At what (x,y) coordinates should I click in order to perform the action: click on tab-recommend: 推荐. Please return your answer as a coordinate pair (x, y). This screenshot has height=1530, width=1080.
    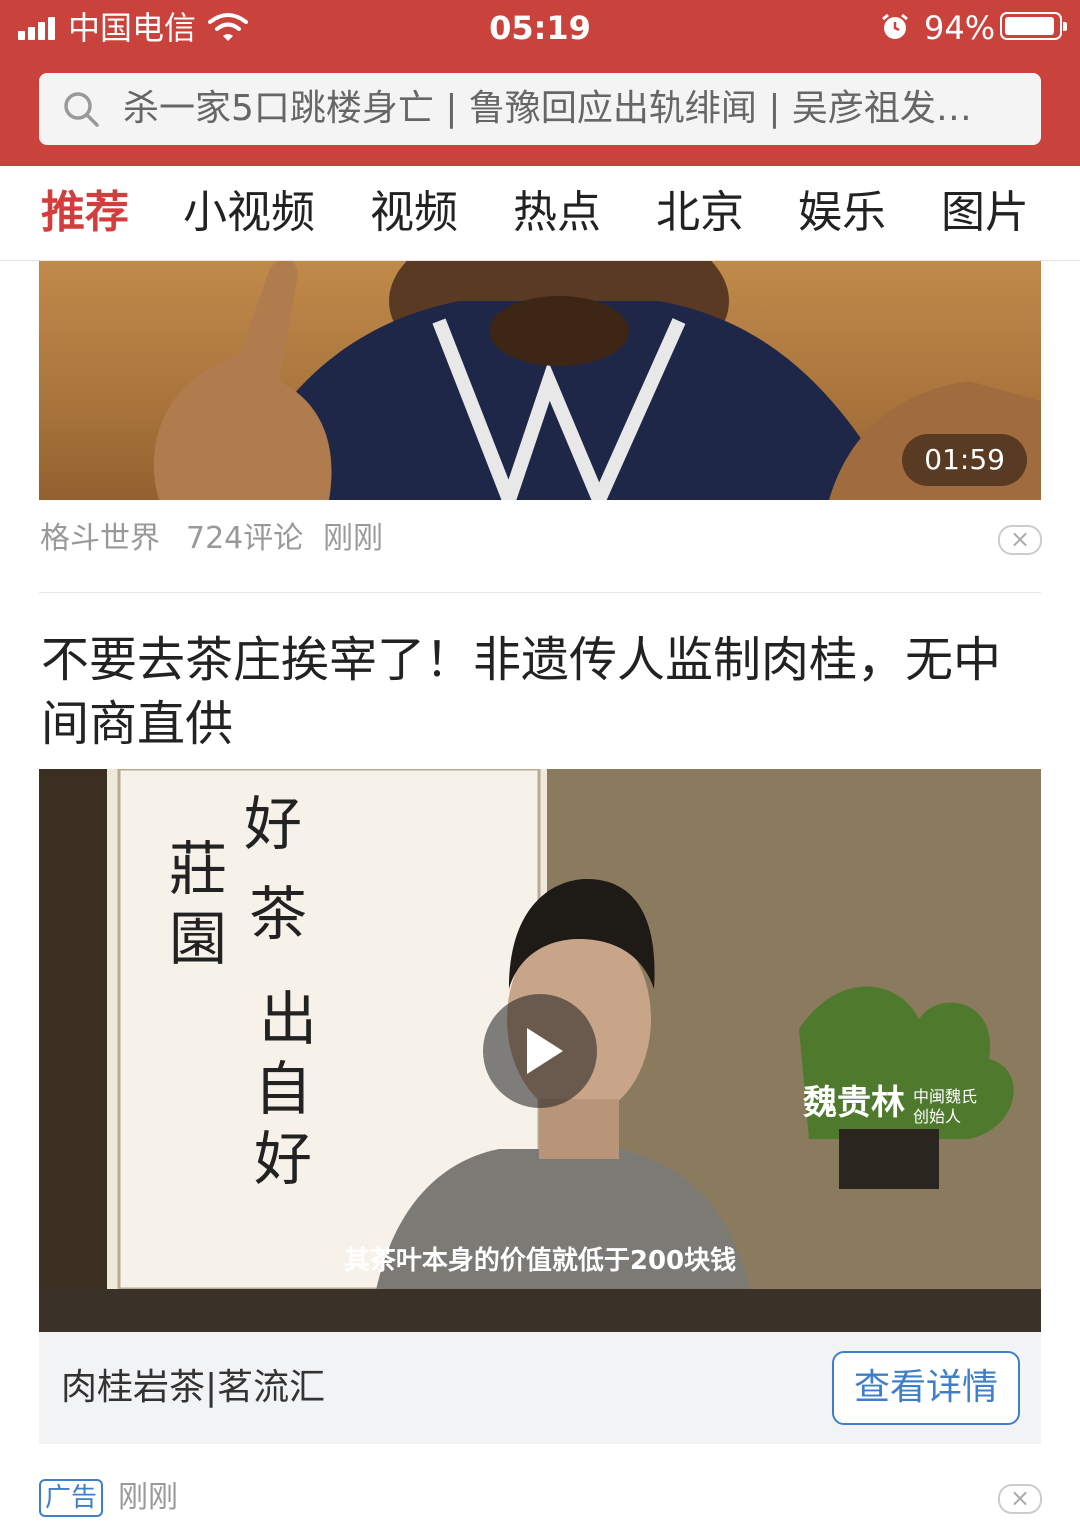
    Looking at the image, I should click on (85, 213).